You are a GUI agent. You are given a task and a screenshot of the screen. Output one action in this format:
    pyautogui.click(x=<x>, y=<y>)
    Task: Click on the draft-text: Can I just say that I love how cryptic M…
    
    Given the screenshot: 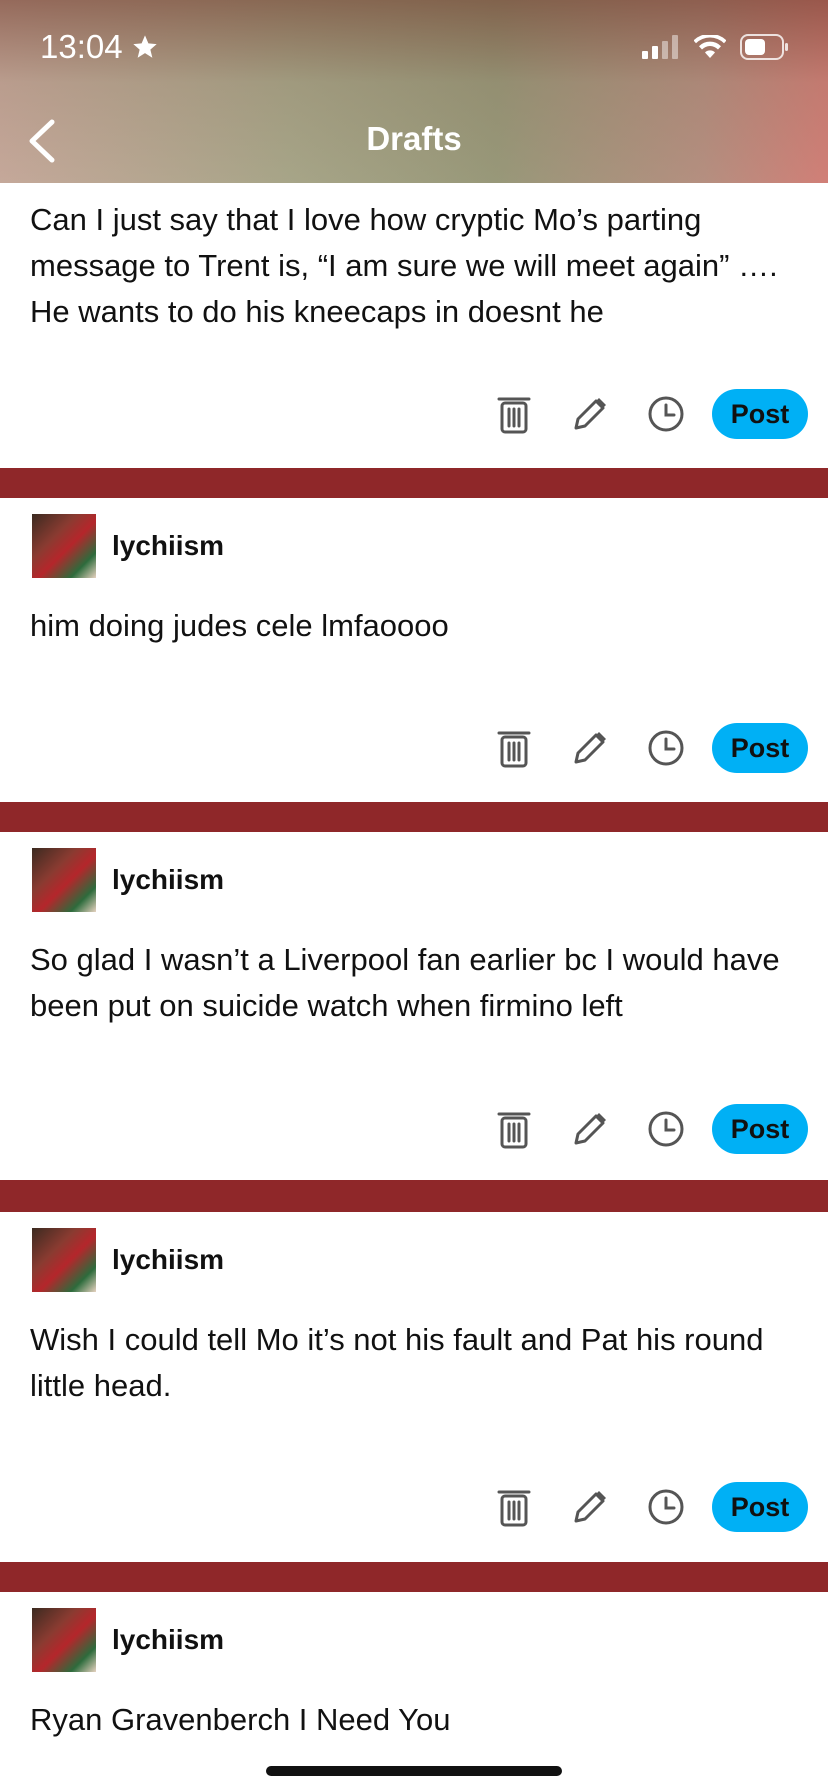 What is the action you would take?
    pyautogui.click(x=409, y=266)
    